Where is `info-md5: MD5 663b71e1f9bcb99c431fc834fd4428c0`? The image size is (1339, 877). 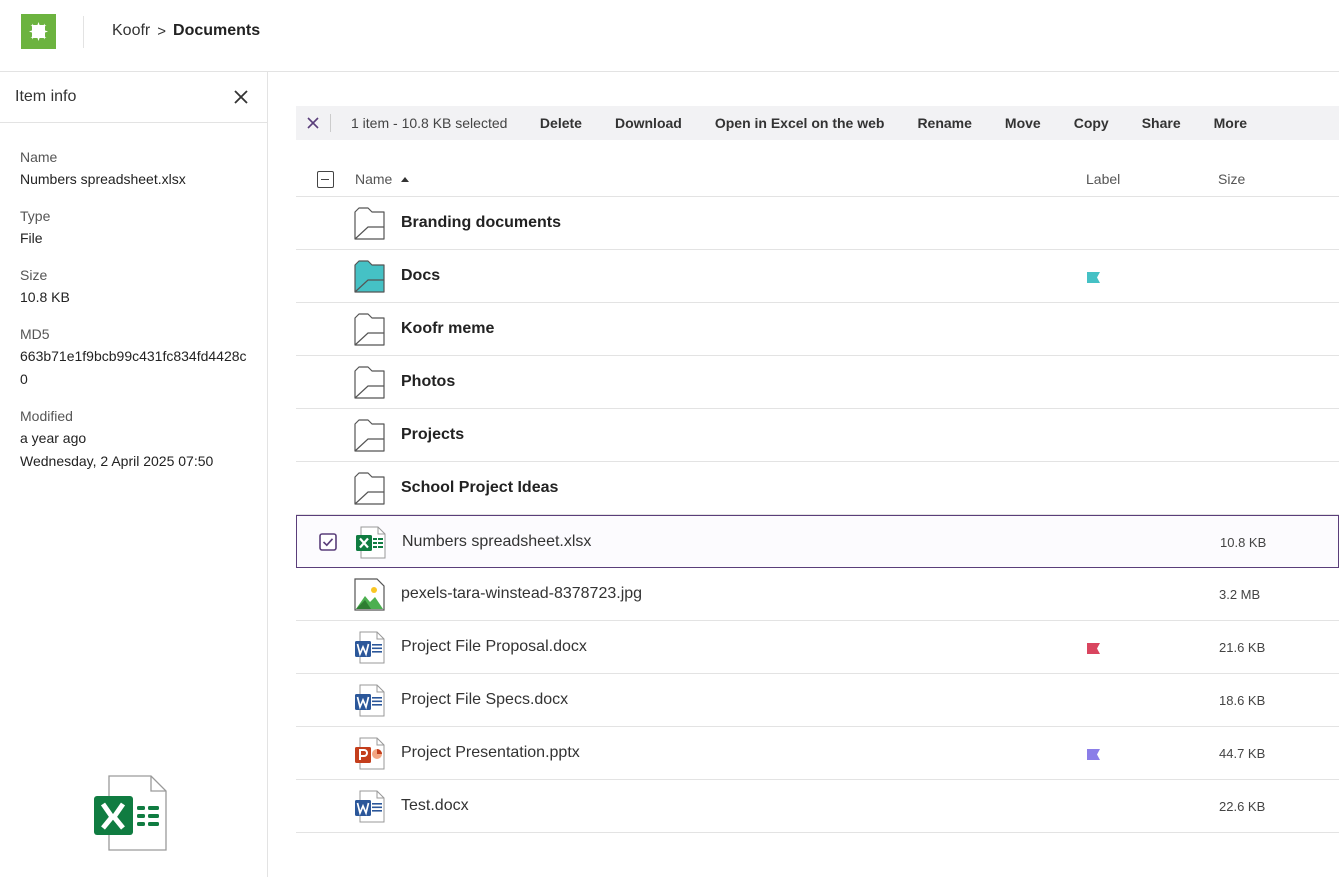
info-md5: MD5 663b71e1f9bcb99c431fc834fd4428c0 is located at coordinates (135, 357).